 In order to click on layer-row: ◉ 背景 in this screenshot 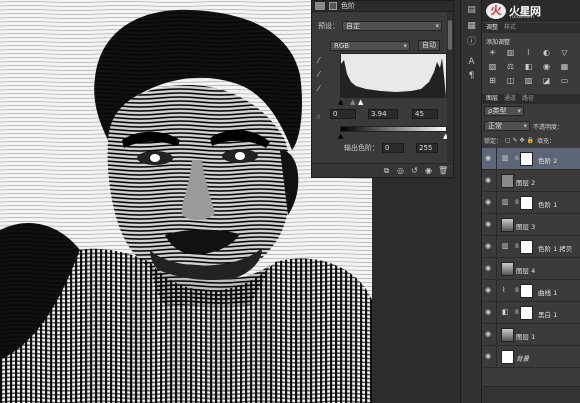, I will do `click(531, 357)`.